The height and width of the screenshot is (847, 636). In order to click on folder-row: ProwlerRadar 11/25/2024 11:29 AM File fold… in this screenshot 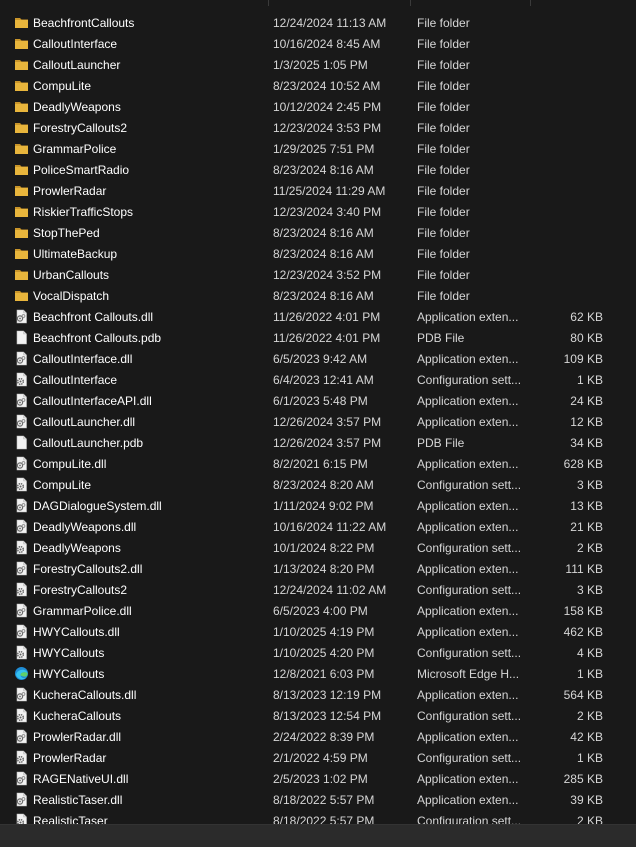, I will do `click(318, 190)`.